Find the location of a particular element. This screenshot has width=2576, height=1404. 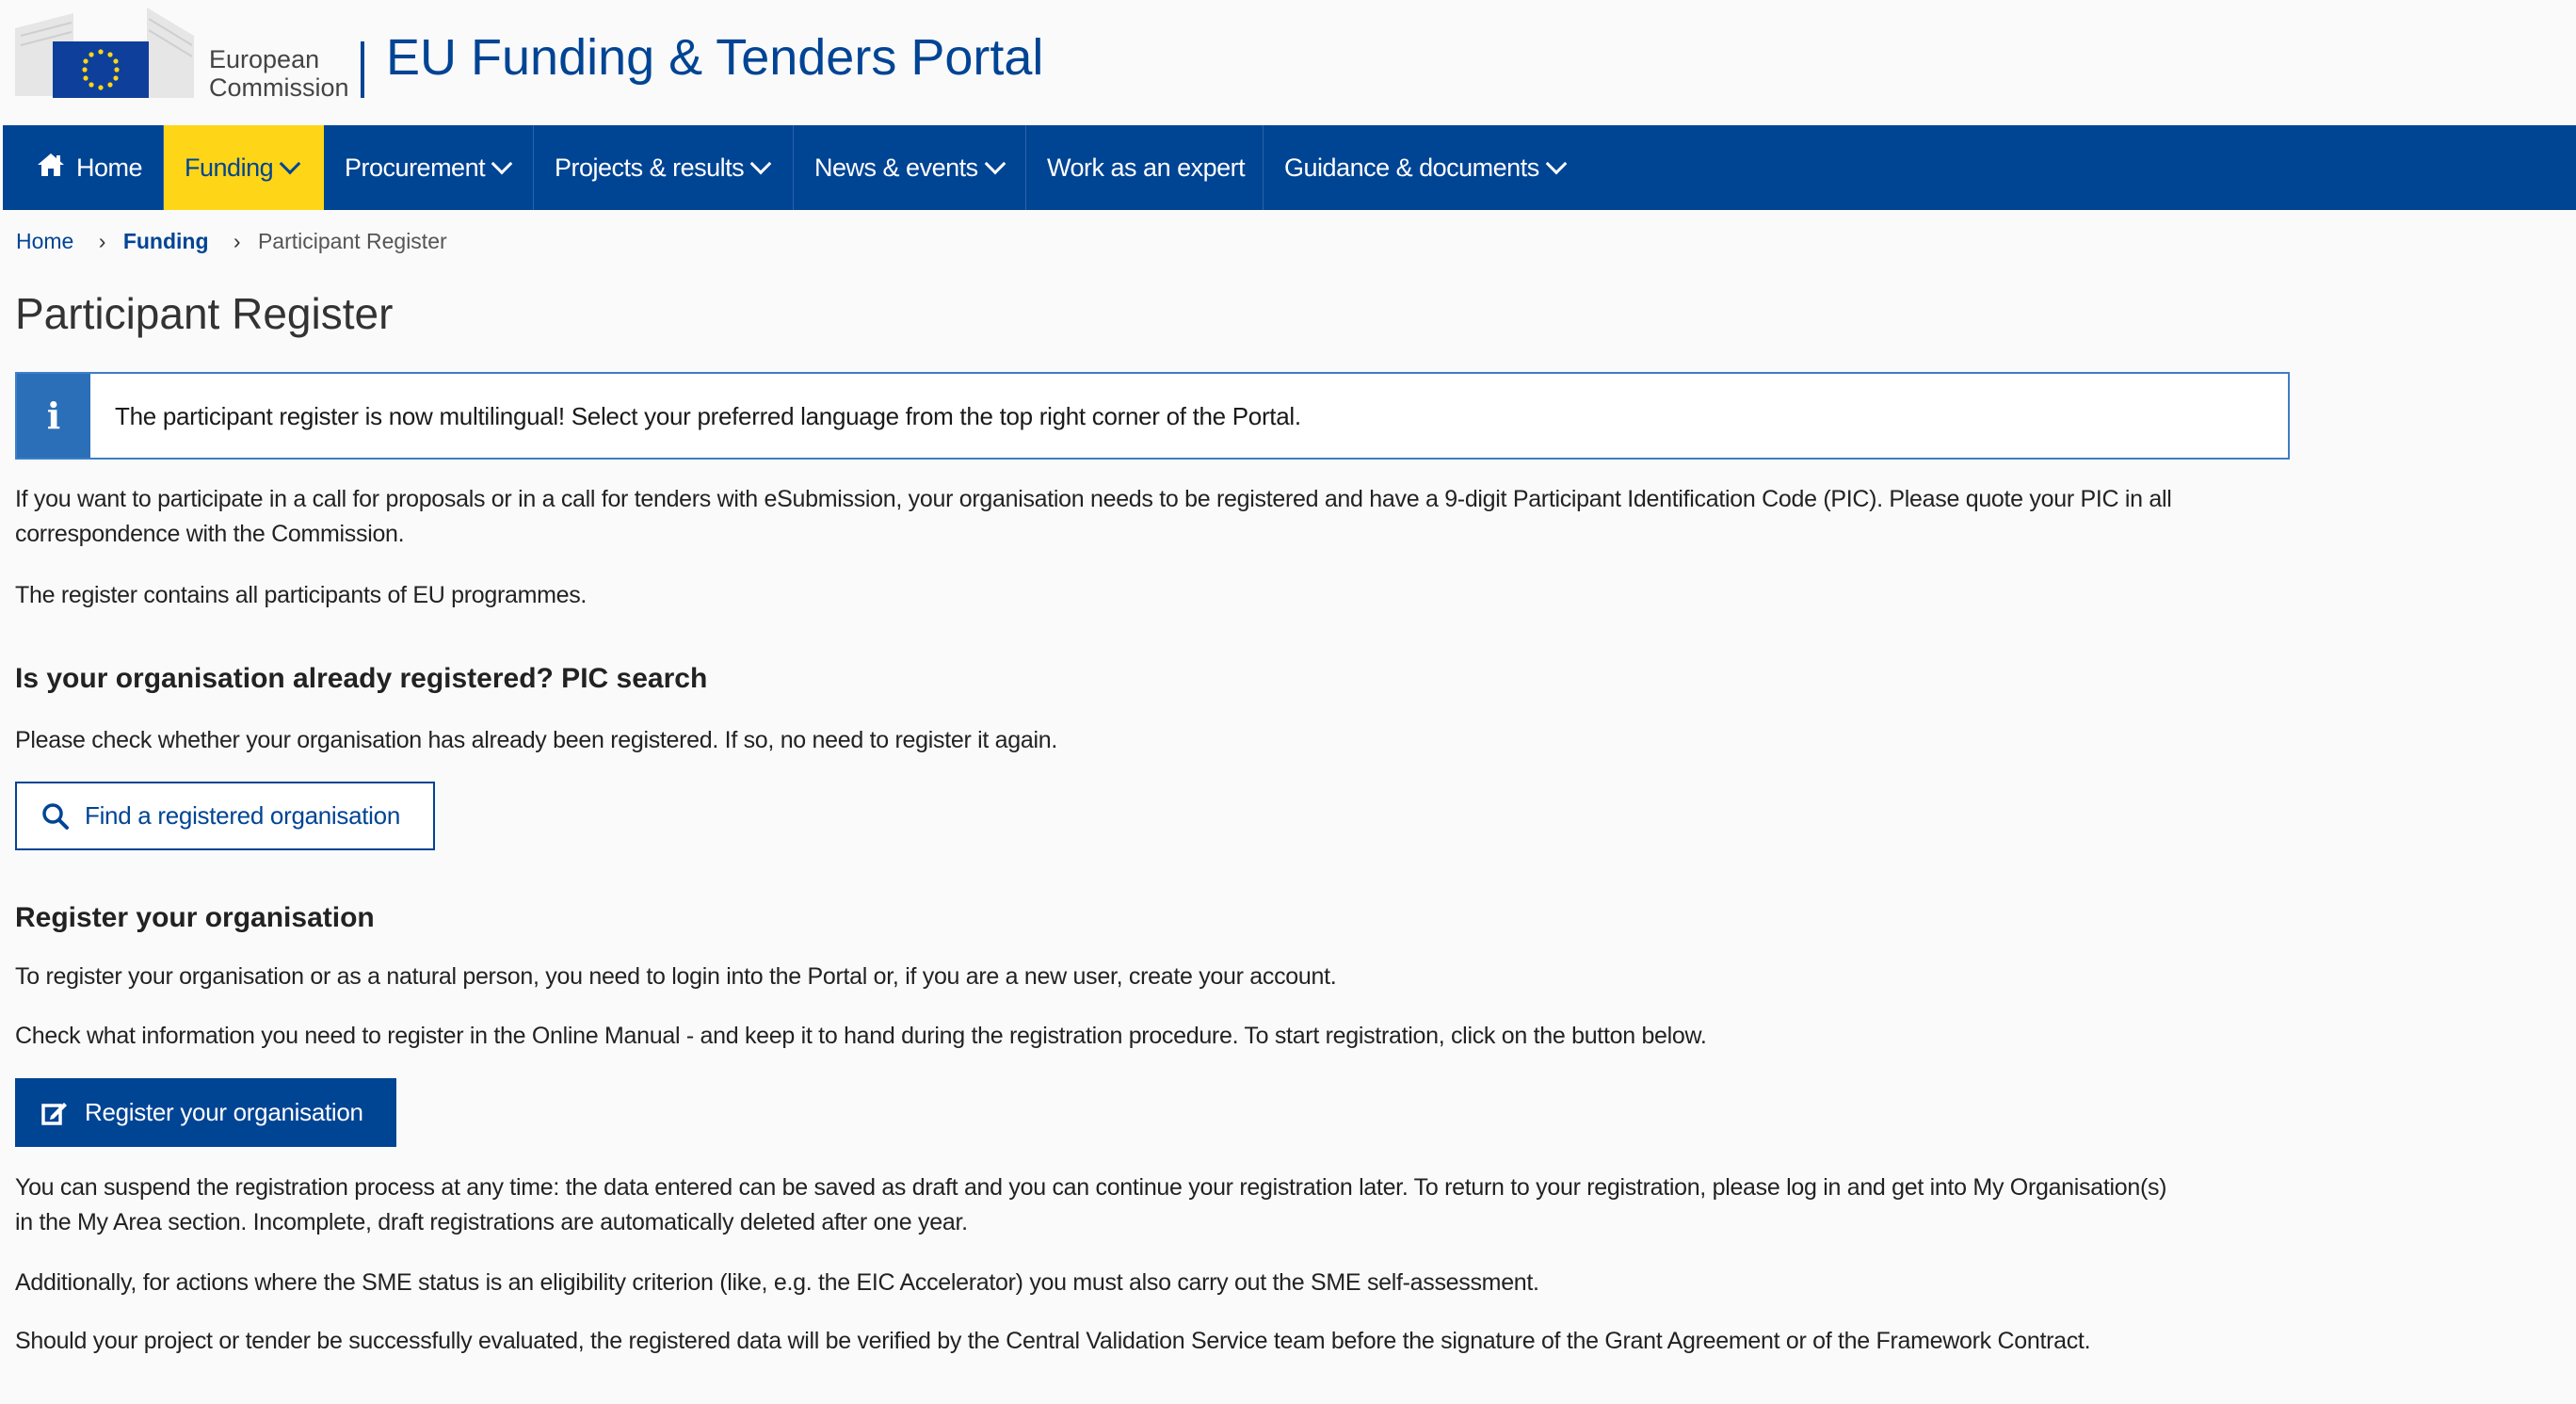

nav-item-guidance-documents: Guidance & documents is located at coordinates (1424, 167).